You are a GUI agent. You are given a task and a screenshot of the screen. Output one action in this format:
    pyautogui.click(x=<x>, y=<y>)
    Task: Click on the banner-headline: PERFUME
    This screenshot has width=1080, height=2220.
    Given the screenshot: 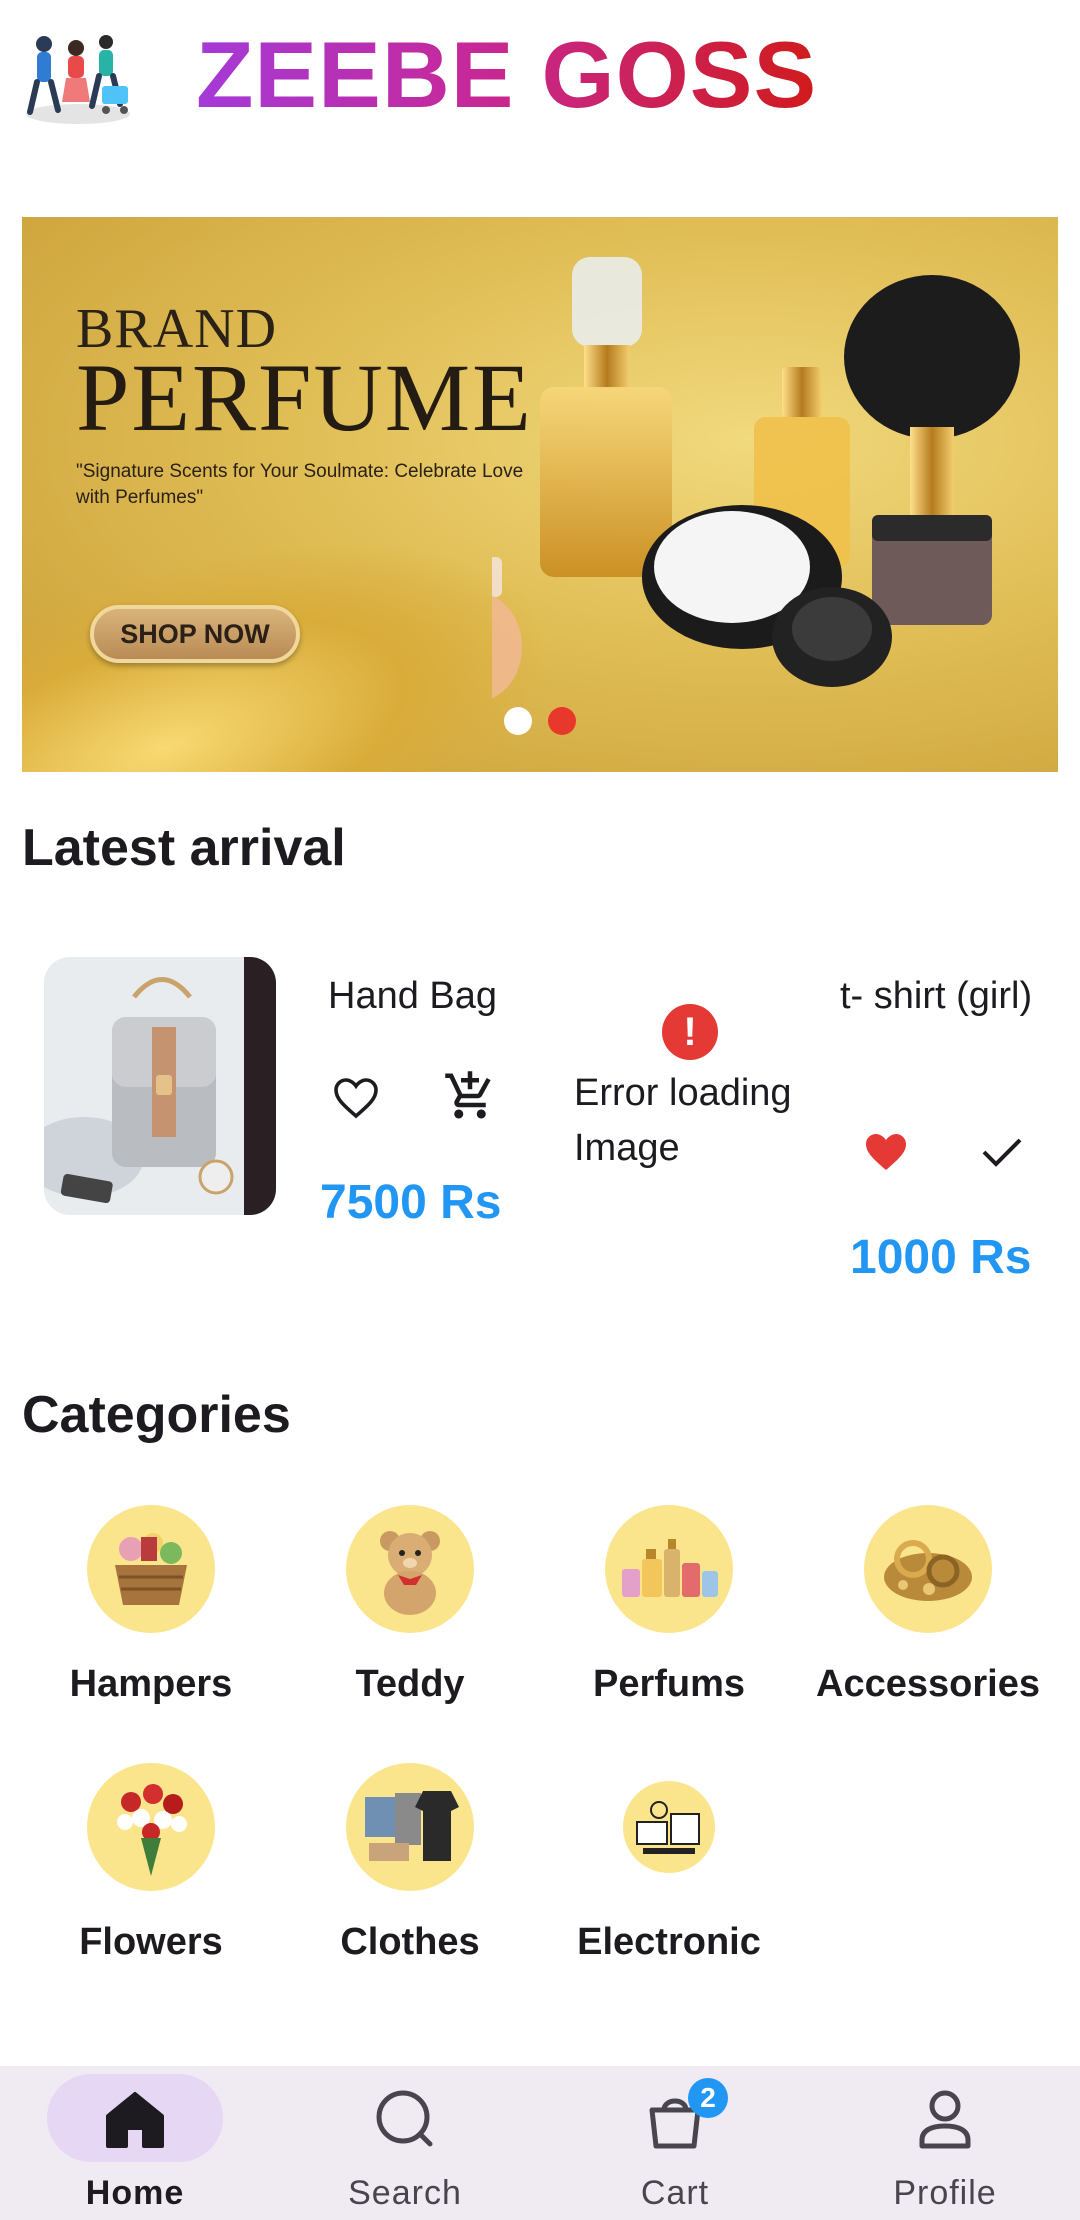 What is the action you would take?
    pyautogui.click(x=304, y=397)
    